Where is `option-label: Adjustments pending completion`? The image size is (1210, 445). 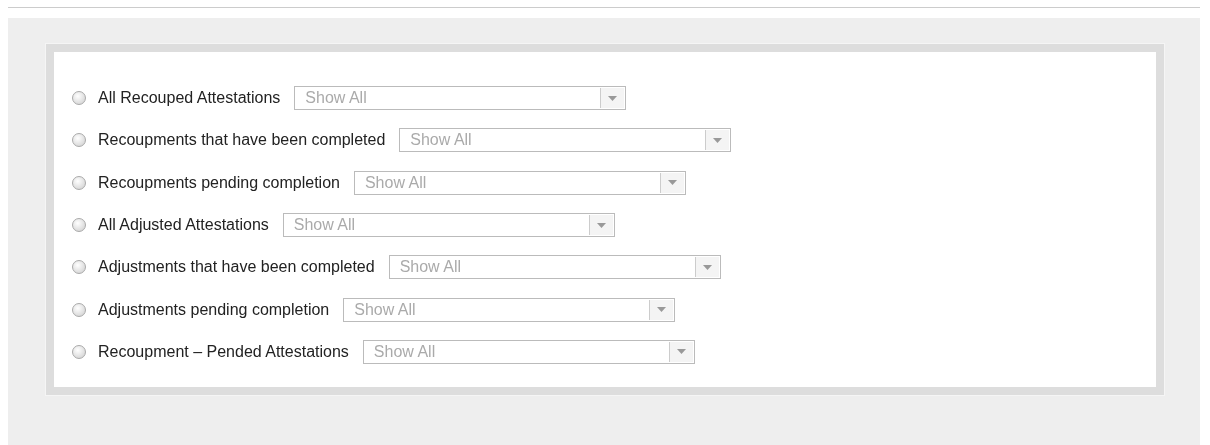
option-label: Adjustments pending completion is located at coordinates (214, 309).